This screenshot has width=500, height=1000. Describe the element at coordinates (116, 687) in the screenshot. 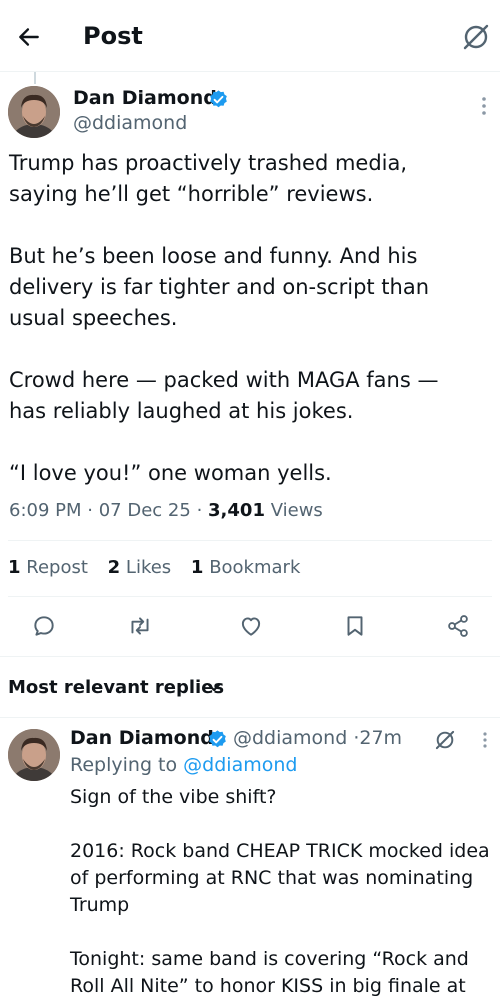

I see `replies-sort-label: Most relevant replies` at that location.